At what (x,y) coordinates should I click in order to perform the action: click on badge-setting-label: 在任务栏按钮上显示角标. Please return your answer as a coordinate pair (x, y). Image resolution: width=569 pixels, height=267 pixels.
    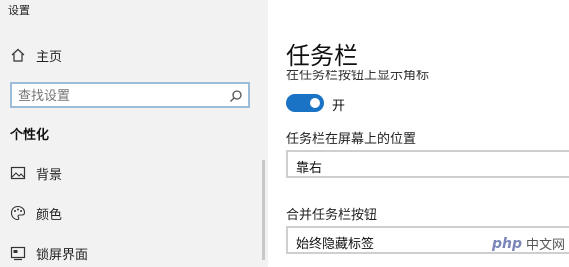
    Looking at the image, I should click on (358, 76).